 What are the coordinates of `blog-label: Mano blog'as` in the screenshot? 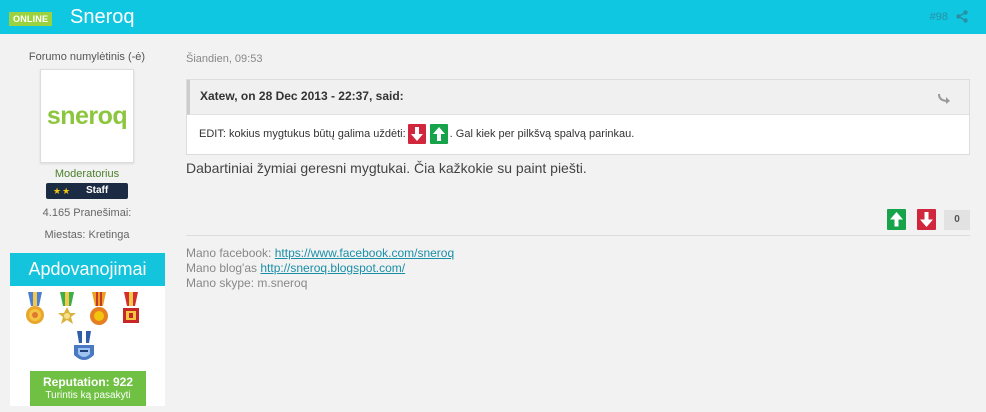 It's located at (222, 268).